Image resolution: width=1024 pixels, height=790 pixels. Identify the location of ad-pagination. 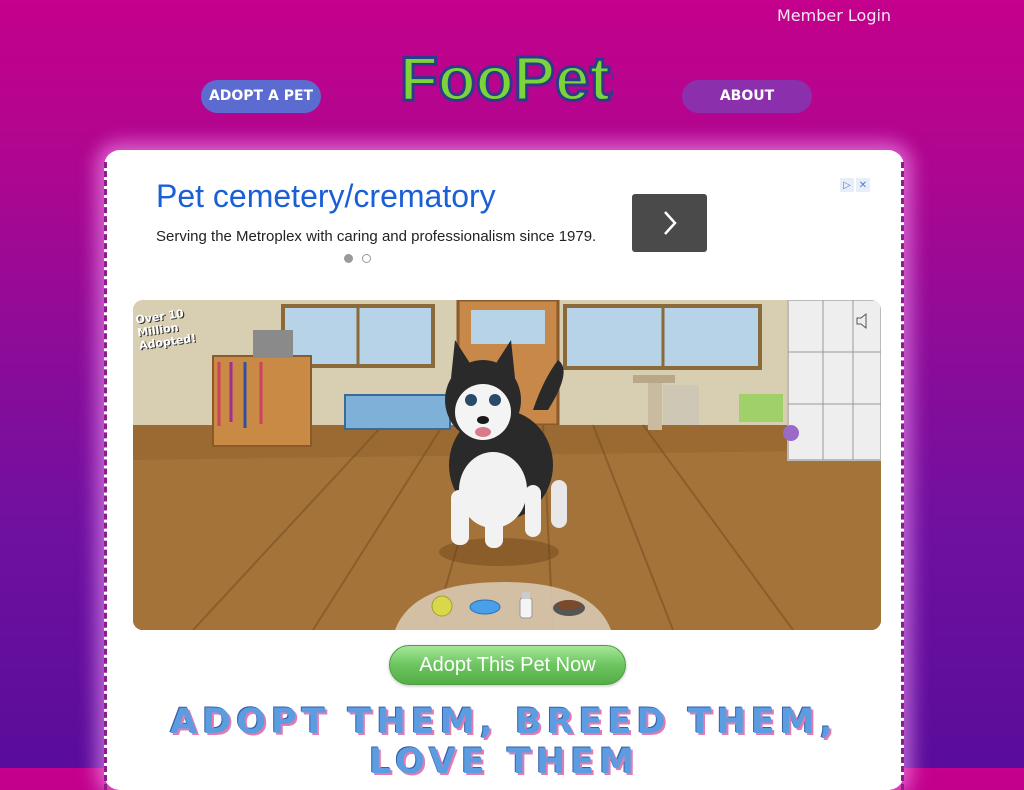
(357, 258).